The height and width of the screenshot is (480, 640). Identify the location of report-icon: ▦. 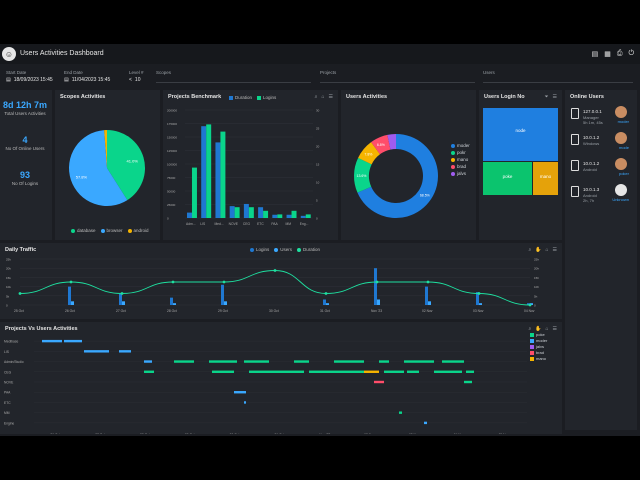
(607, 54).